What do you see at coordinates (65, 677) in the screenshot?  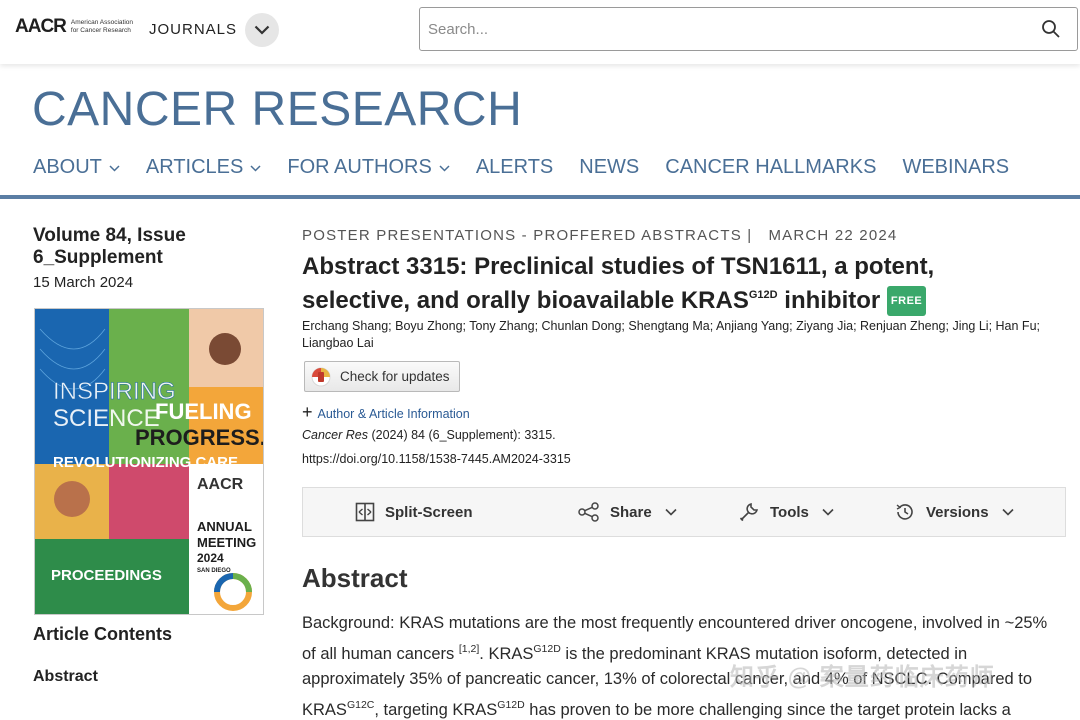 I see `toc-item-abstract: Abstract` at bounding box center [65, 677].